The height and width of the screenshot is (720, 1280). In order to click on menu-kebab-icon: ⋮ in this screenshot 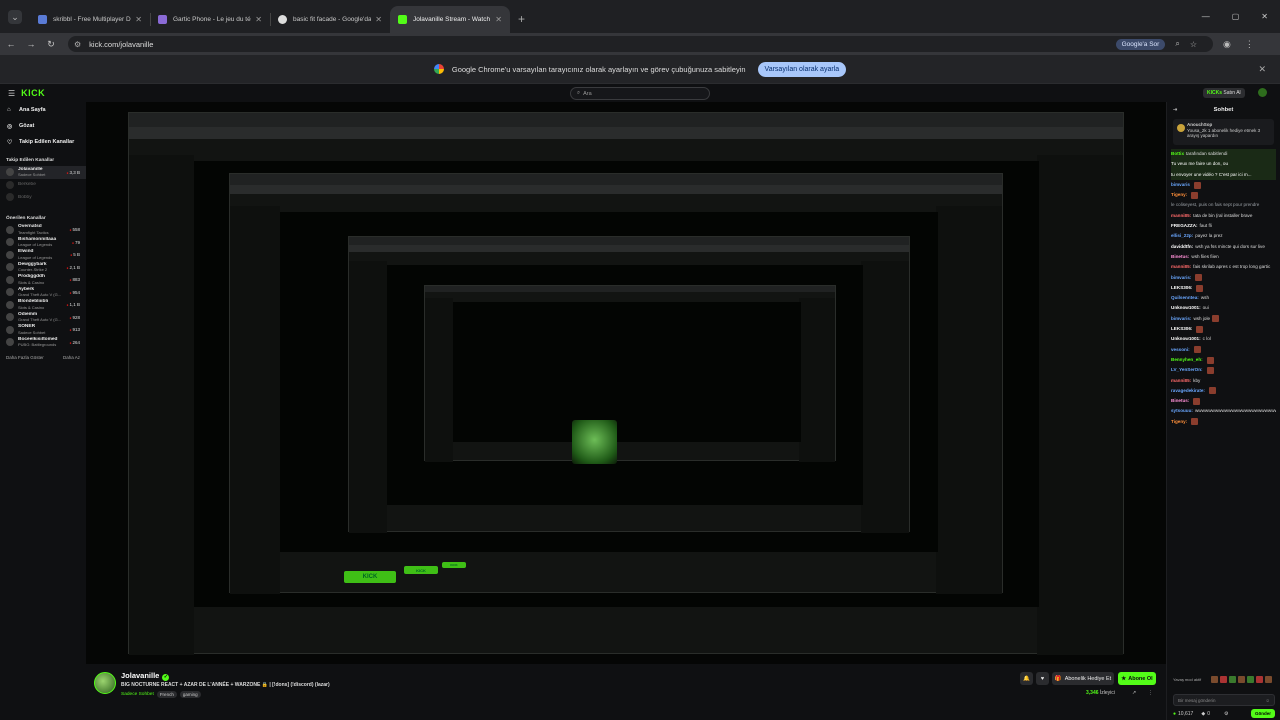, I will do `click(1249, 44)`.